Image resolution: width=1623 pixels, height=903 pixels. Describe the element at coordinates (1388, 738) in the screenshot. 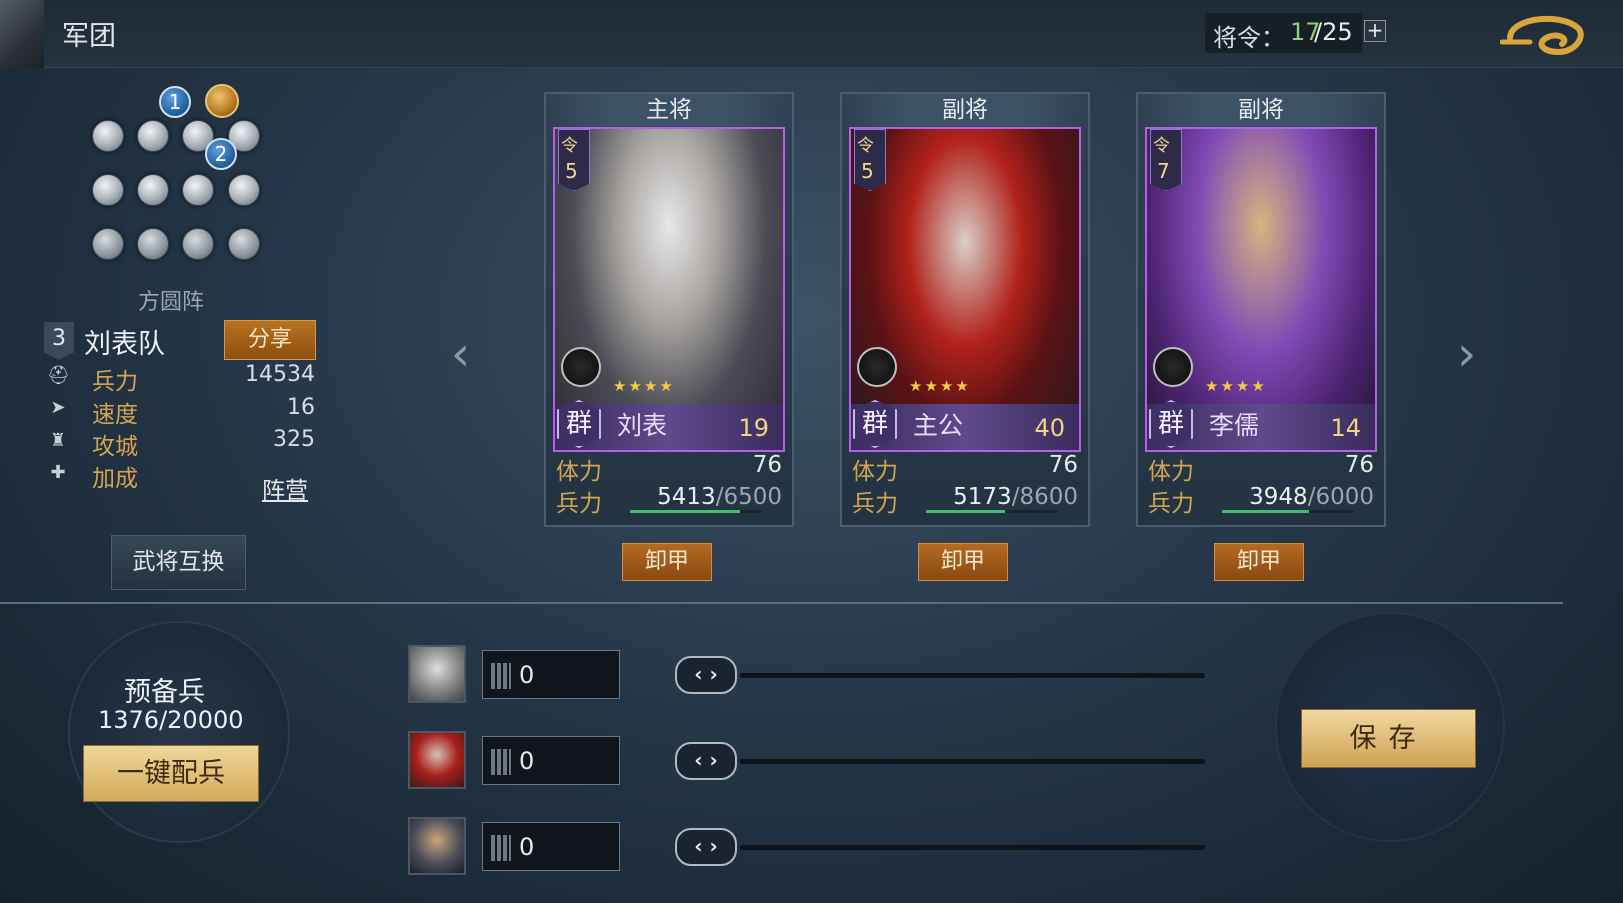

I see `save-button: 保存` at that location.